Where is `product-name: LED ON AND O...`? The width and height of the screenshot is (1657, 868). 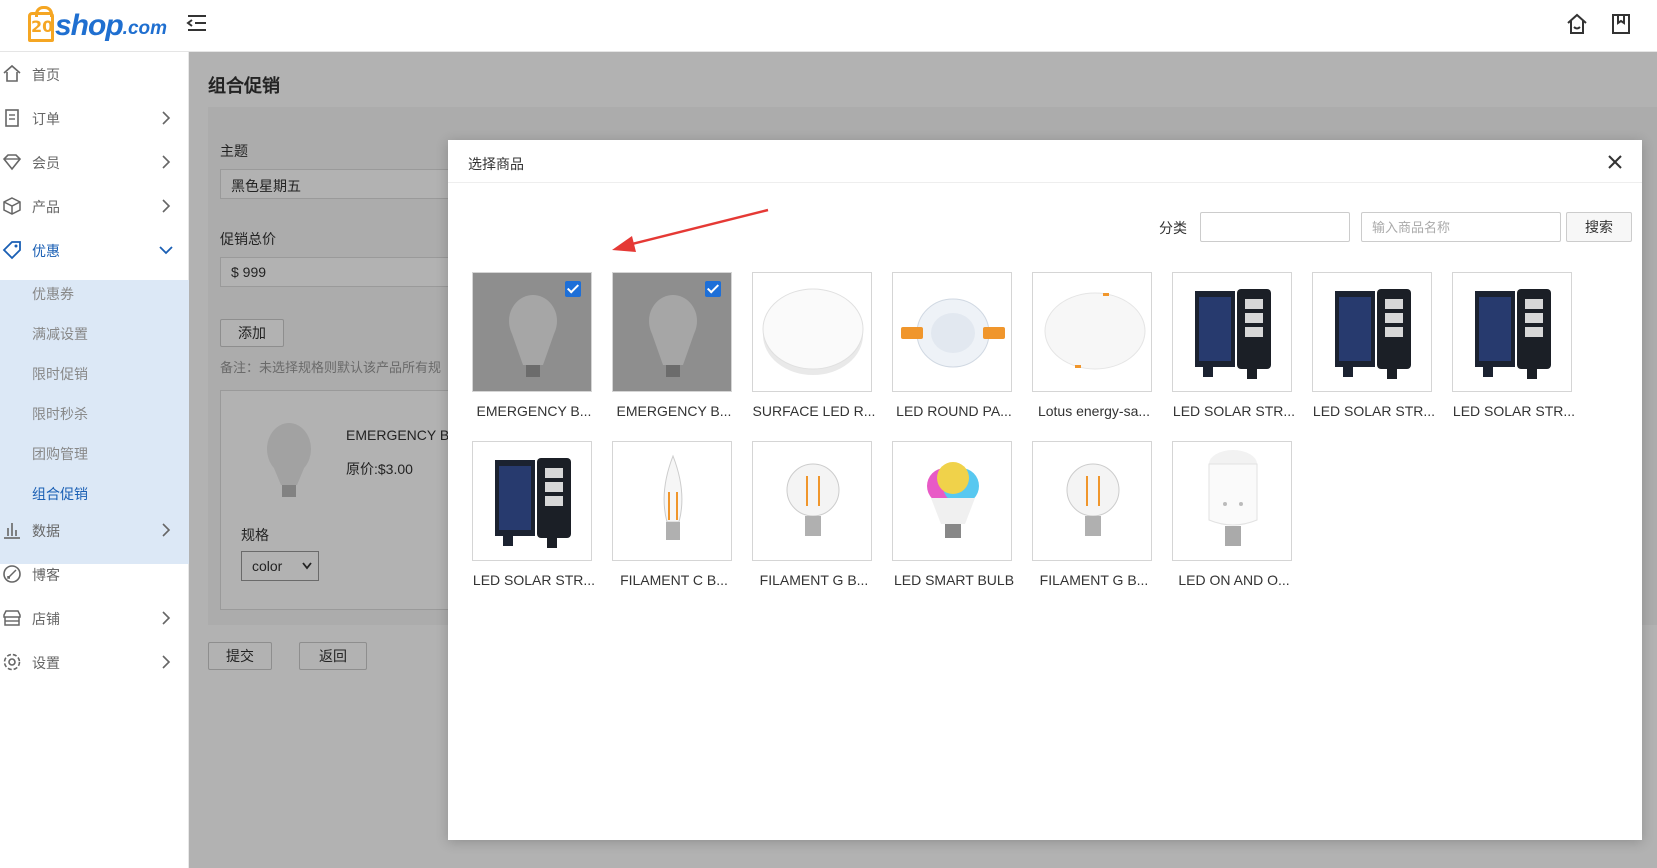 product-name: LED ON AND O... is located at coordinates (1234, 580).